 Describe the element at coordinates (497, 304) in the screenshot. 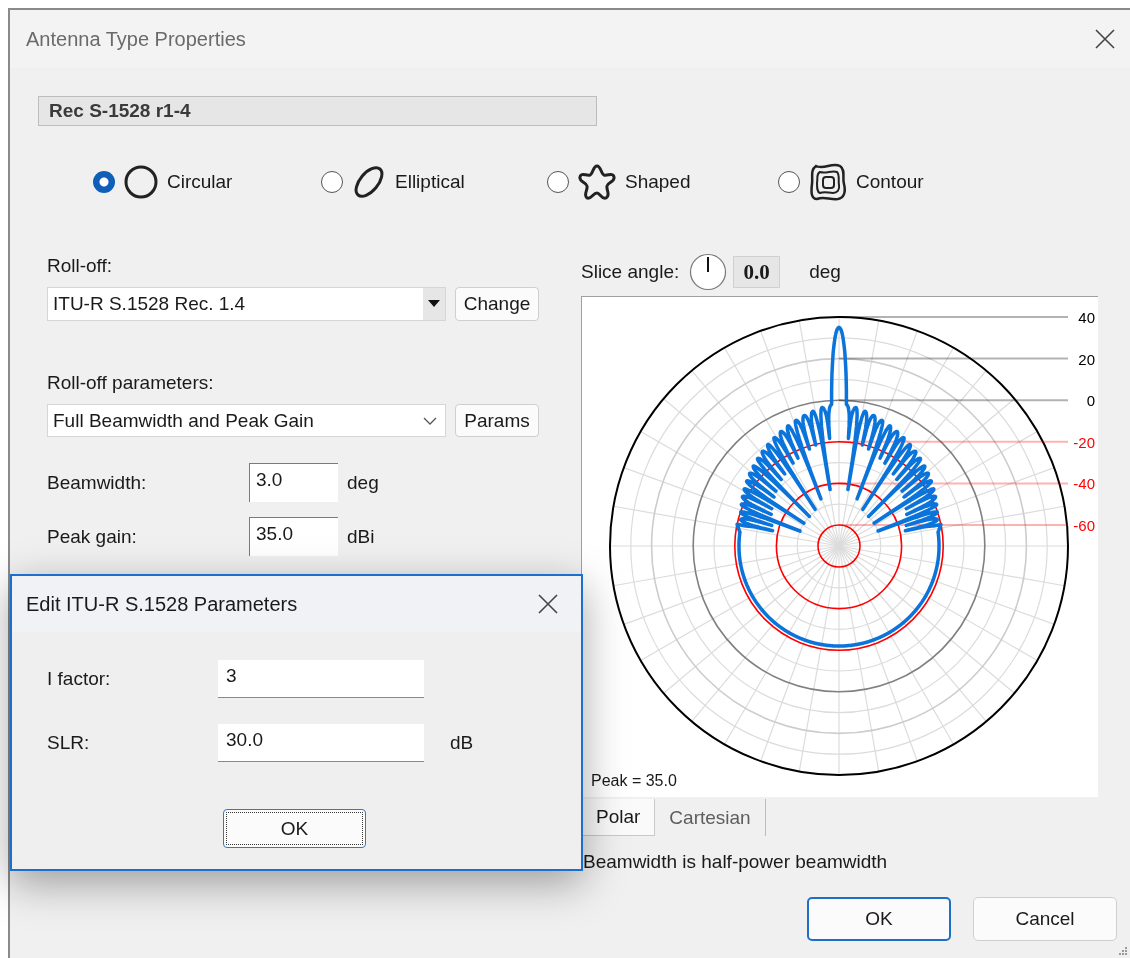

I see `change-button: Change` at that location.